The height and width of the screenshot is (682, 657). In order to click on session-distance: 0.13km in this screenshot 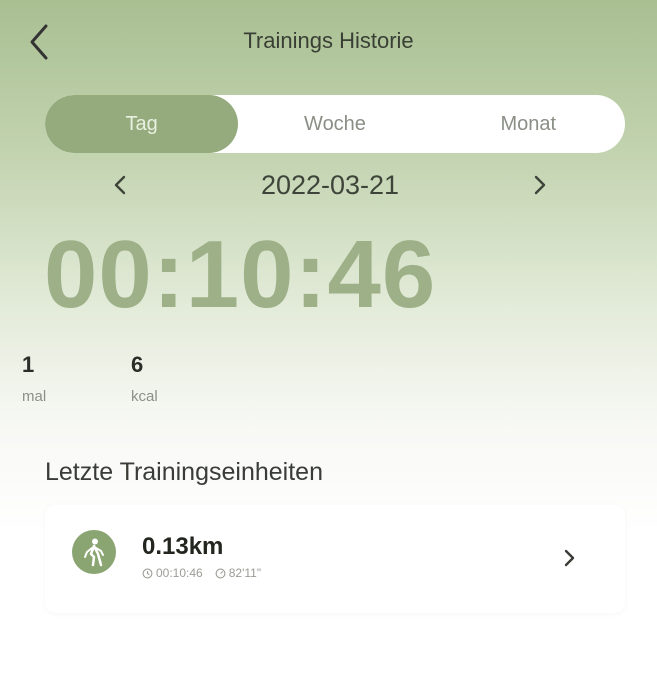, I will do `click(183, 546)`.